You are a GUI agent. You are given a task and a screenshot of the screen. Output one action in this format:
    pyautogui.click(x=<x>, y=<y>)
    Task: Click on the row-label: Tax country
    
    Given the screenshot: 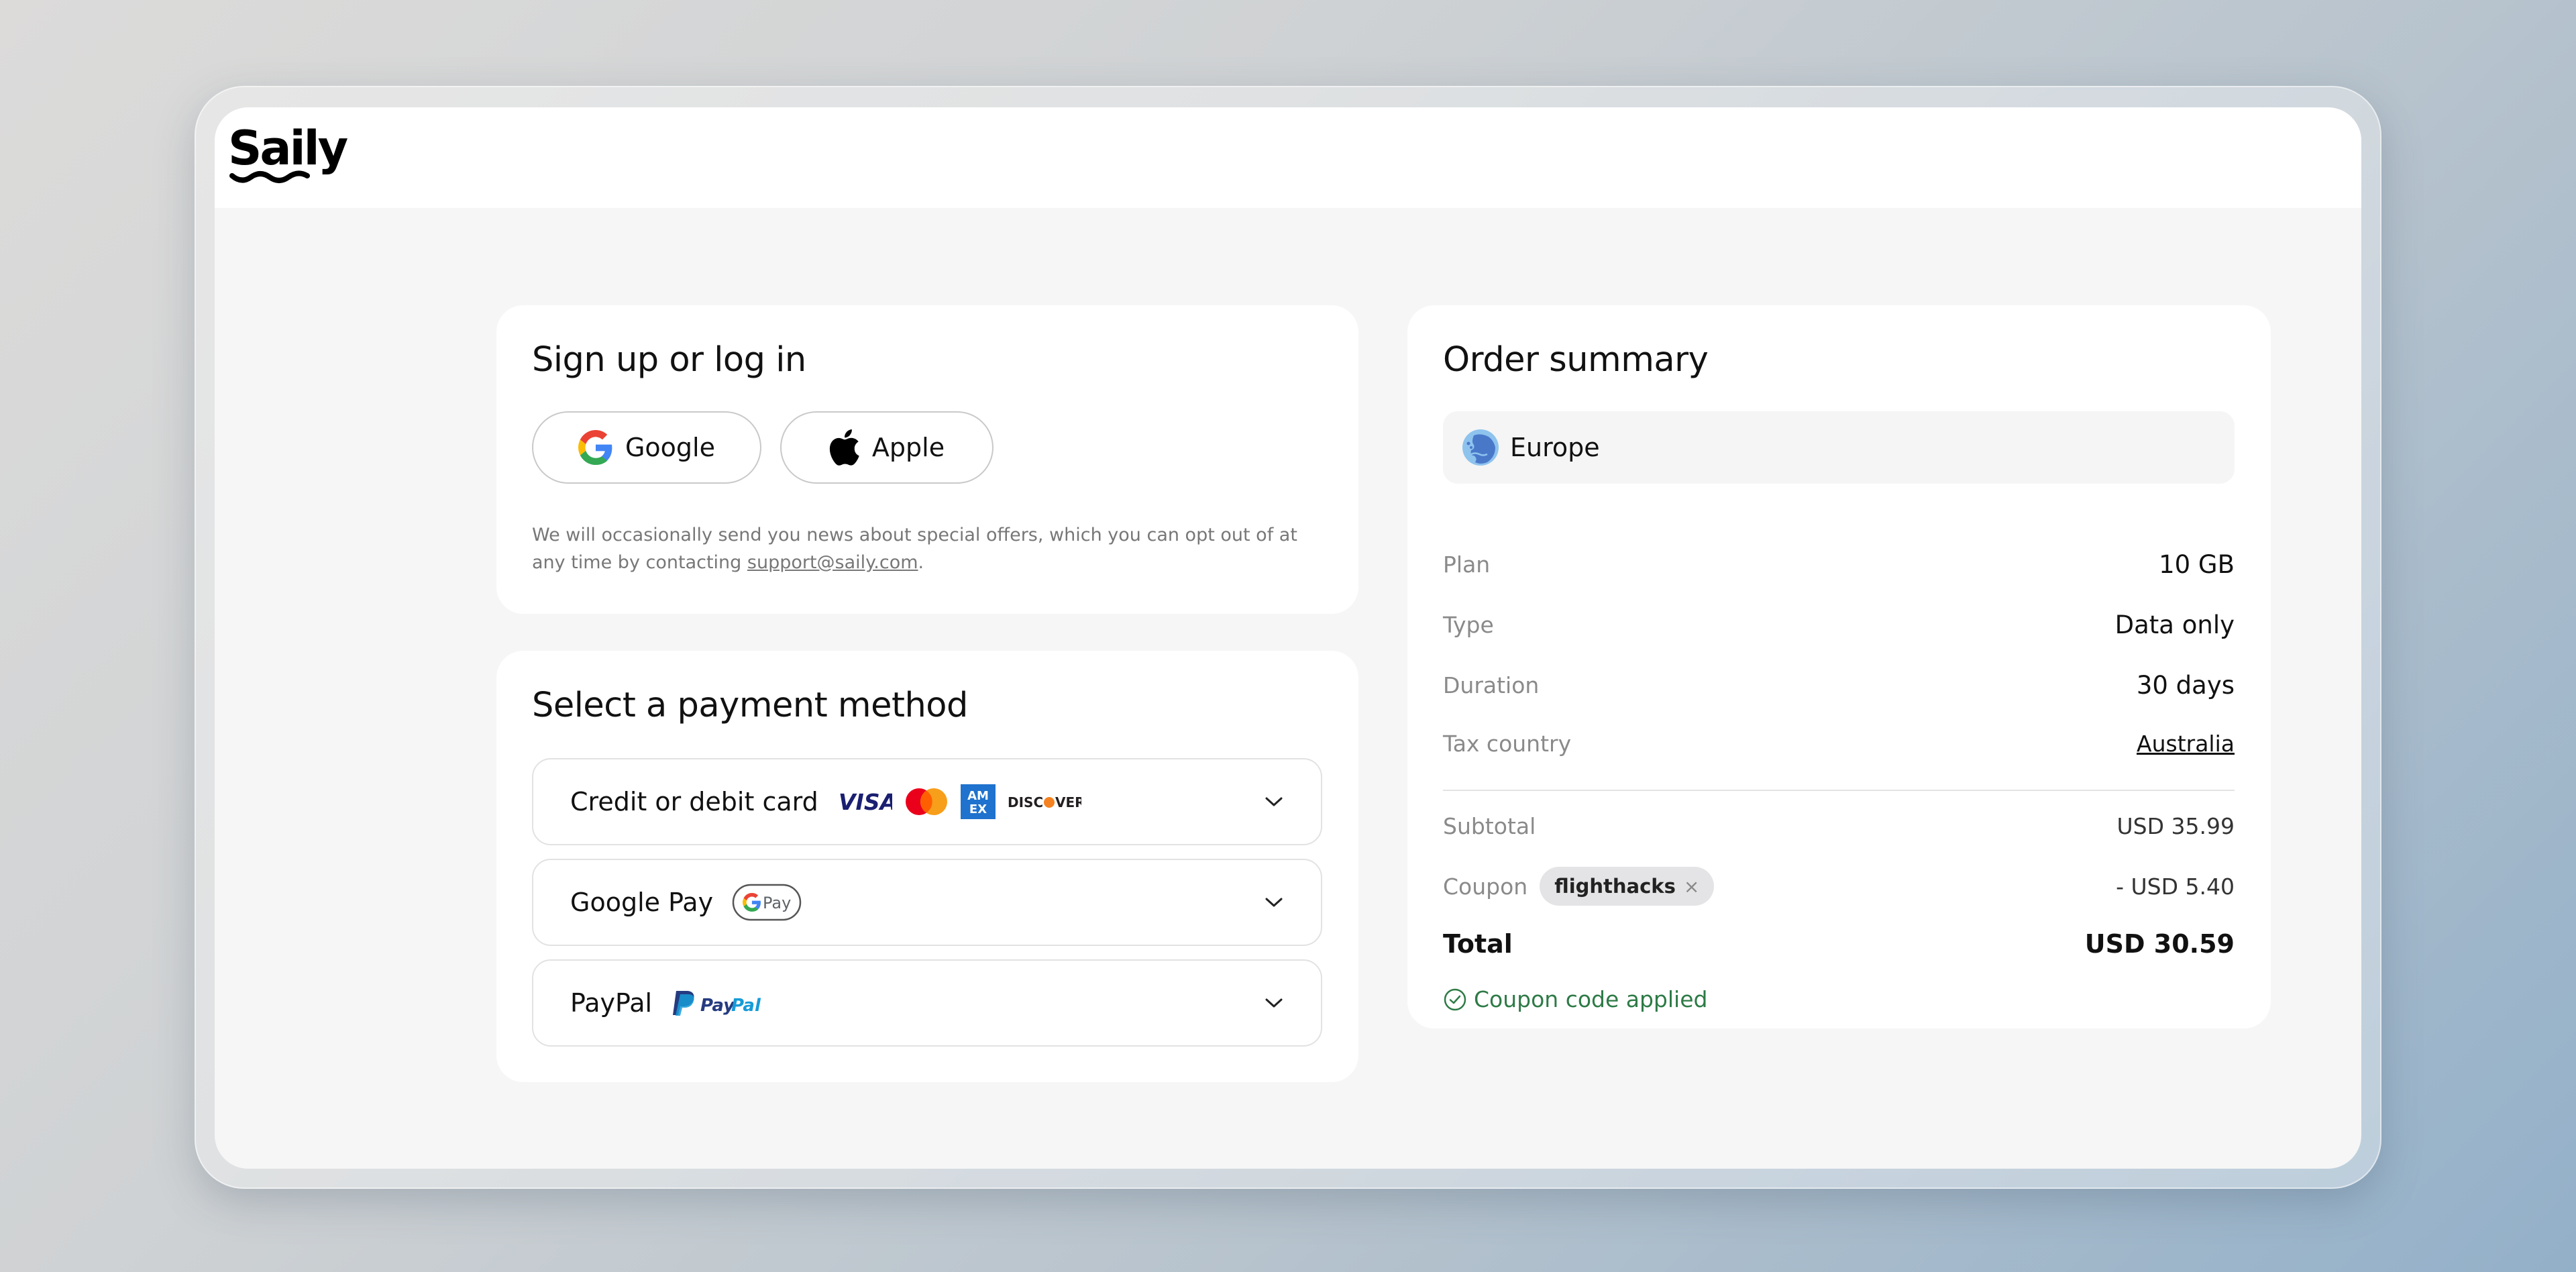 What is the action you would take?
    pyautogui.click(x=1507, y=744)
    